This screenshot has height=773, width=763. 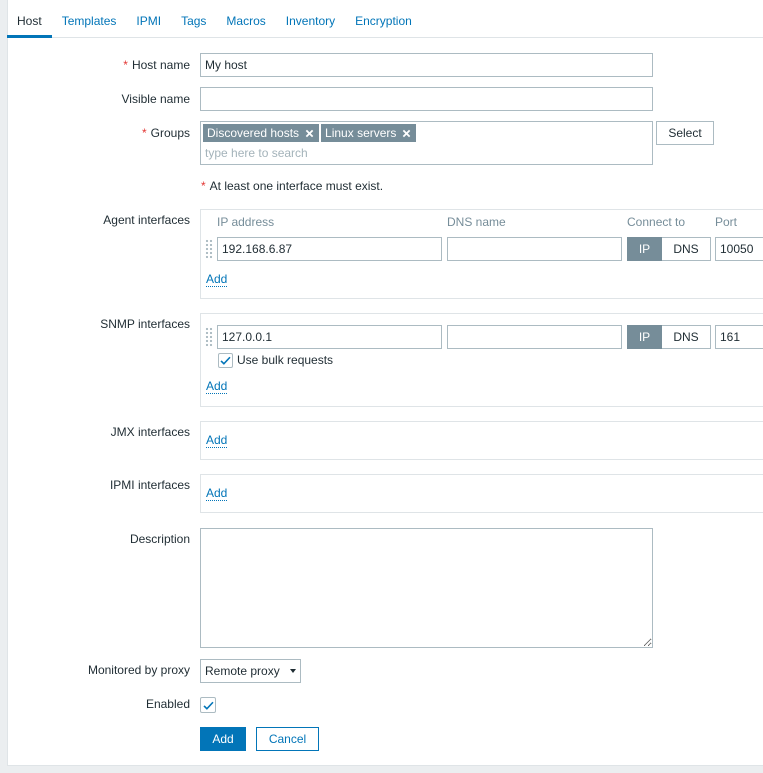 I want to click on snmp-dns-input, so click(x=534, y=337).